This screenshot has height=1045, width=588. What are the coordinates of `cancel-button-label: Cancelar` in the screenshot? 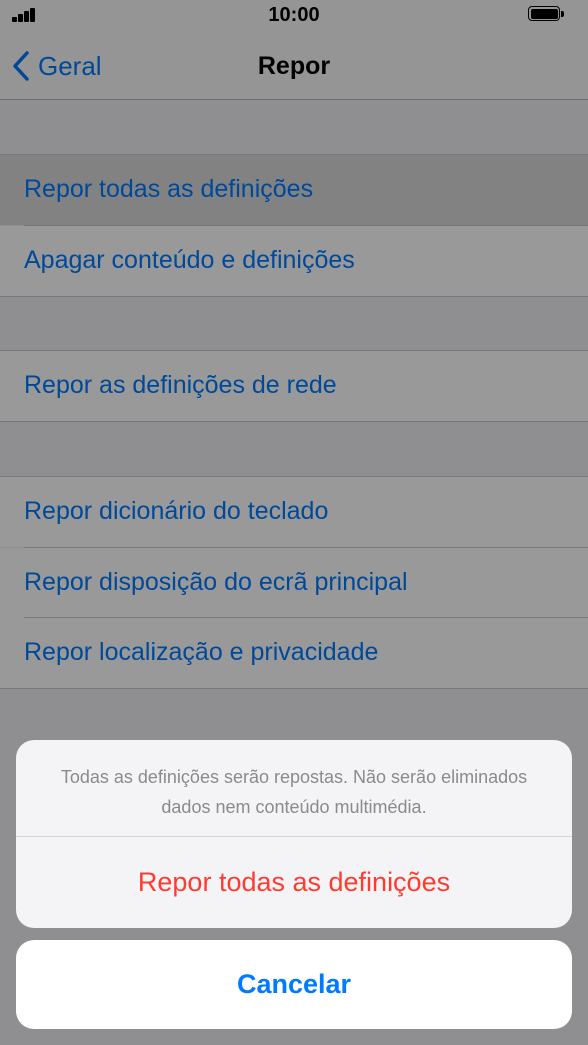 It's located at (294, 984).